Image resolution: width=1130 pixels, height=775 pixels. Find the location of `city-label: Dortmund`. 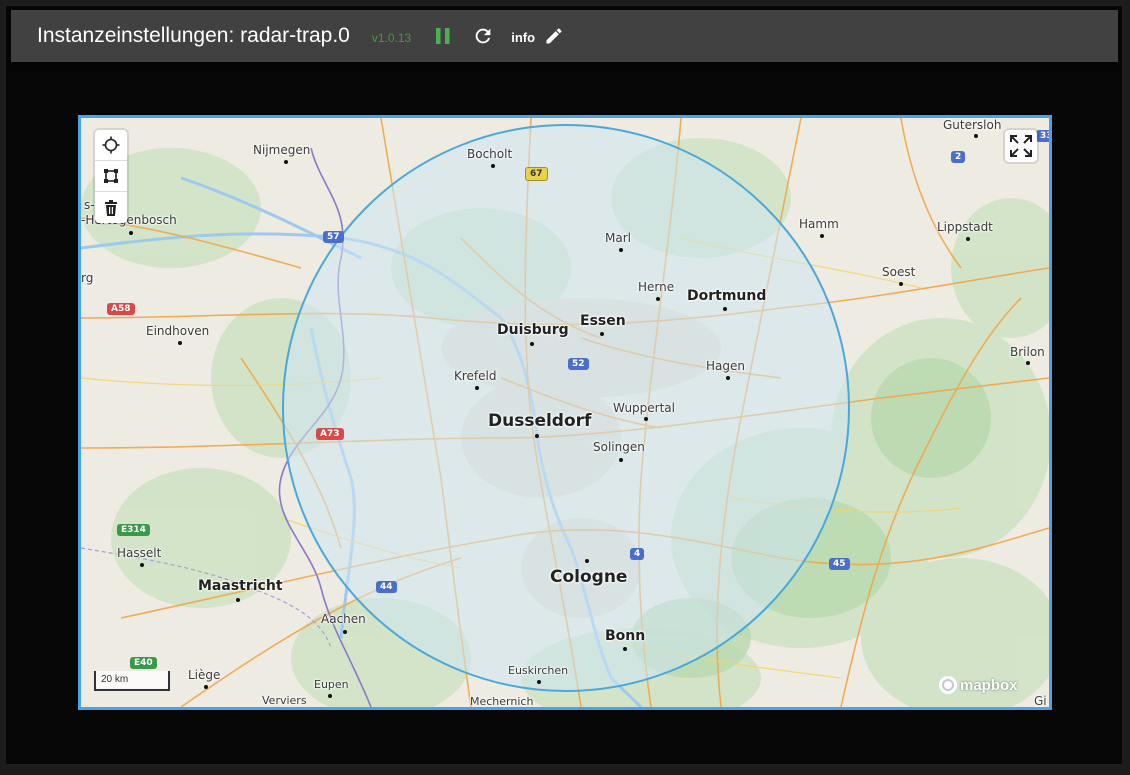

city-label: Dortmund is located at coordinates (727, 296).